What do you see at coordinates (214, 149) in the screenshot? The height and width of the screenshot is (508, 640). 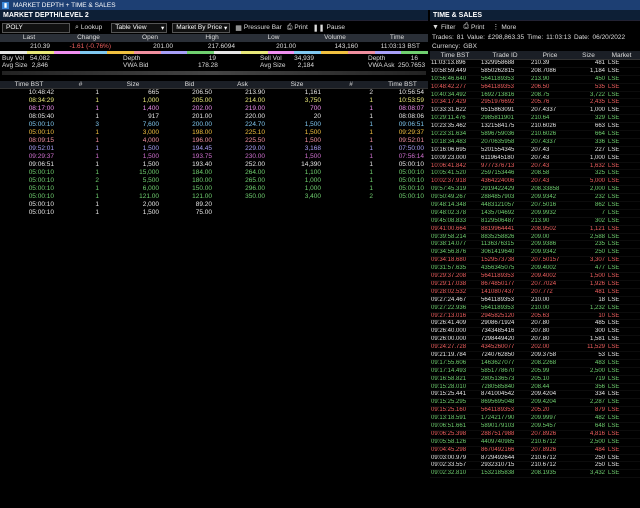 I see `depth-row: 09:52:01 1 1,500 194.45 229.00 3,168 1 07:50:00` at bounding box center [214, 149].